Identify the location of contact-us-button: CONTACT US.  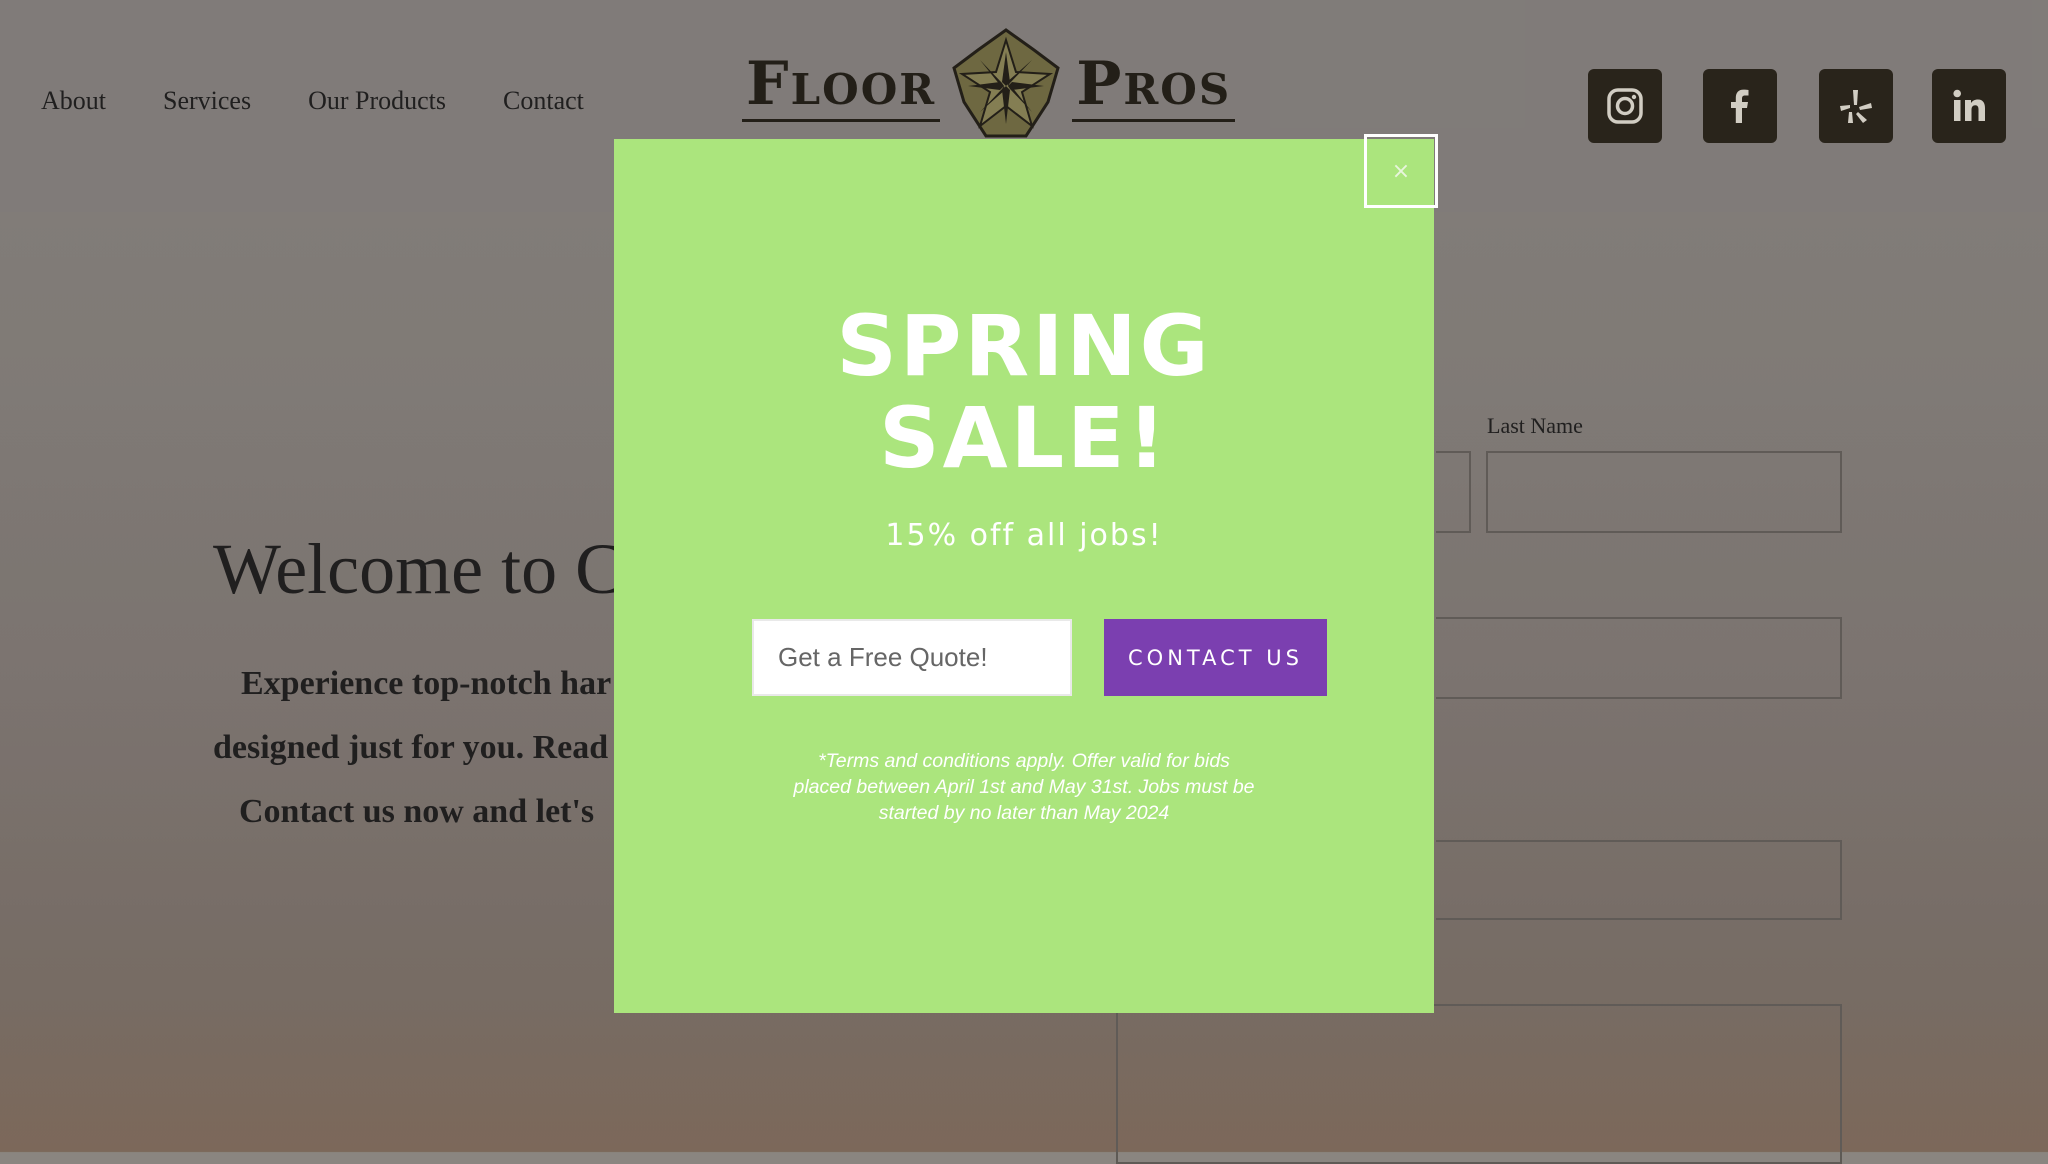
(1215, 657).